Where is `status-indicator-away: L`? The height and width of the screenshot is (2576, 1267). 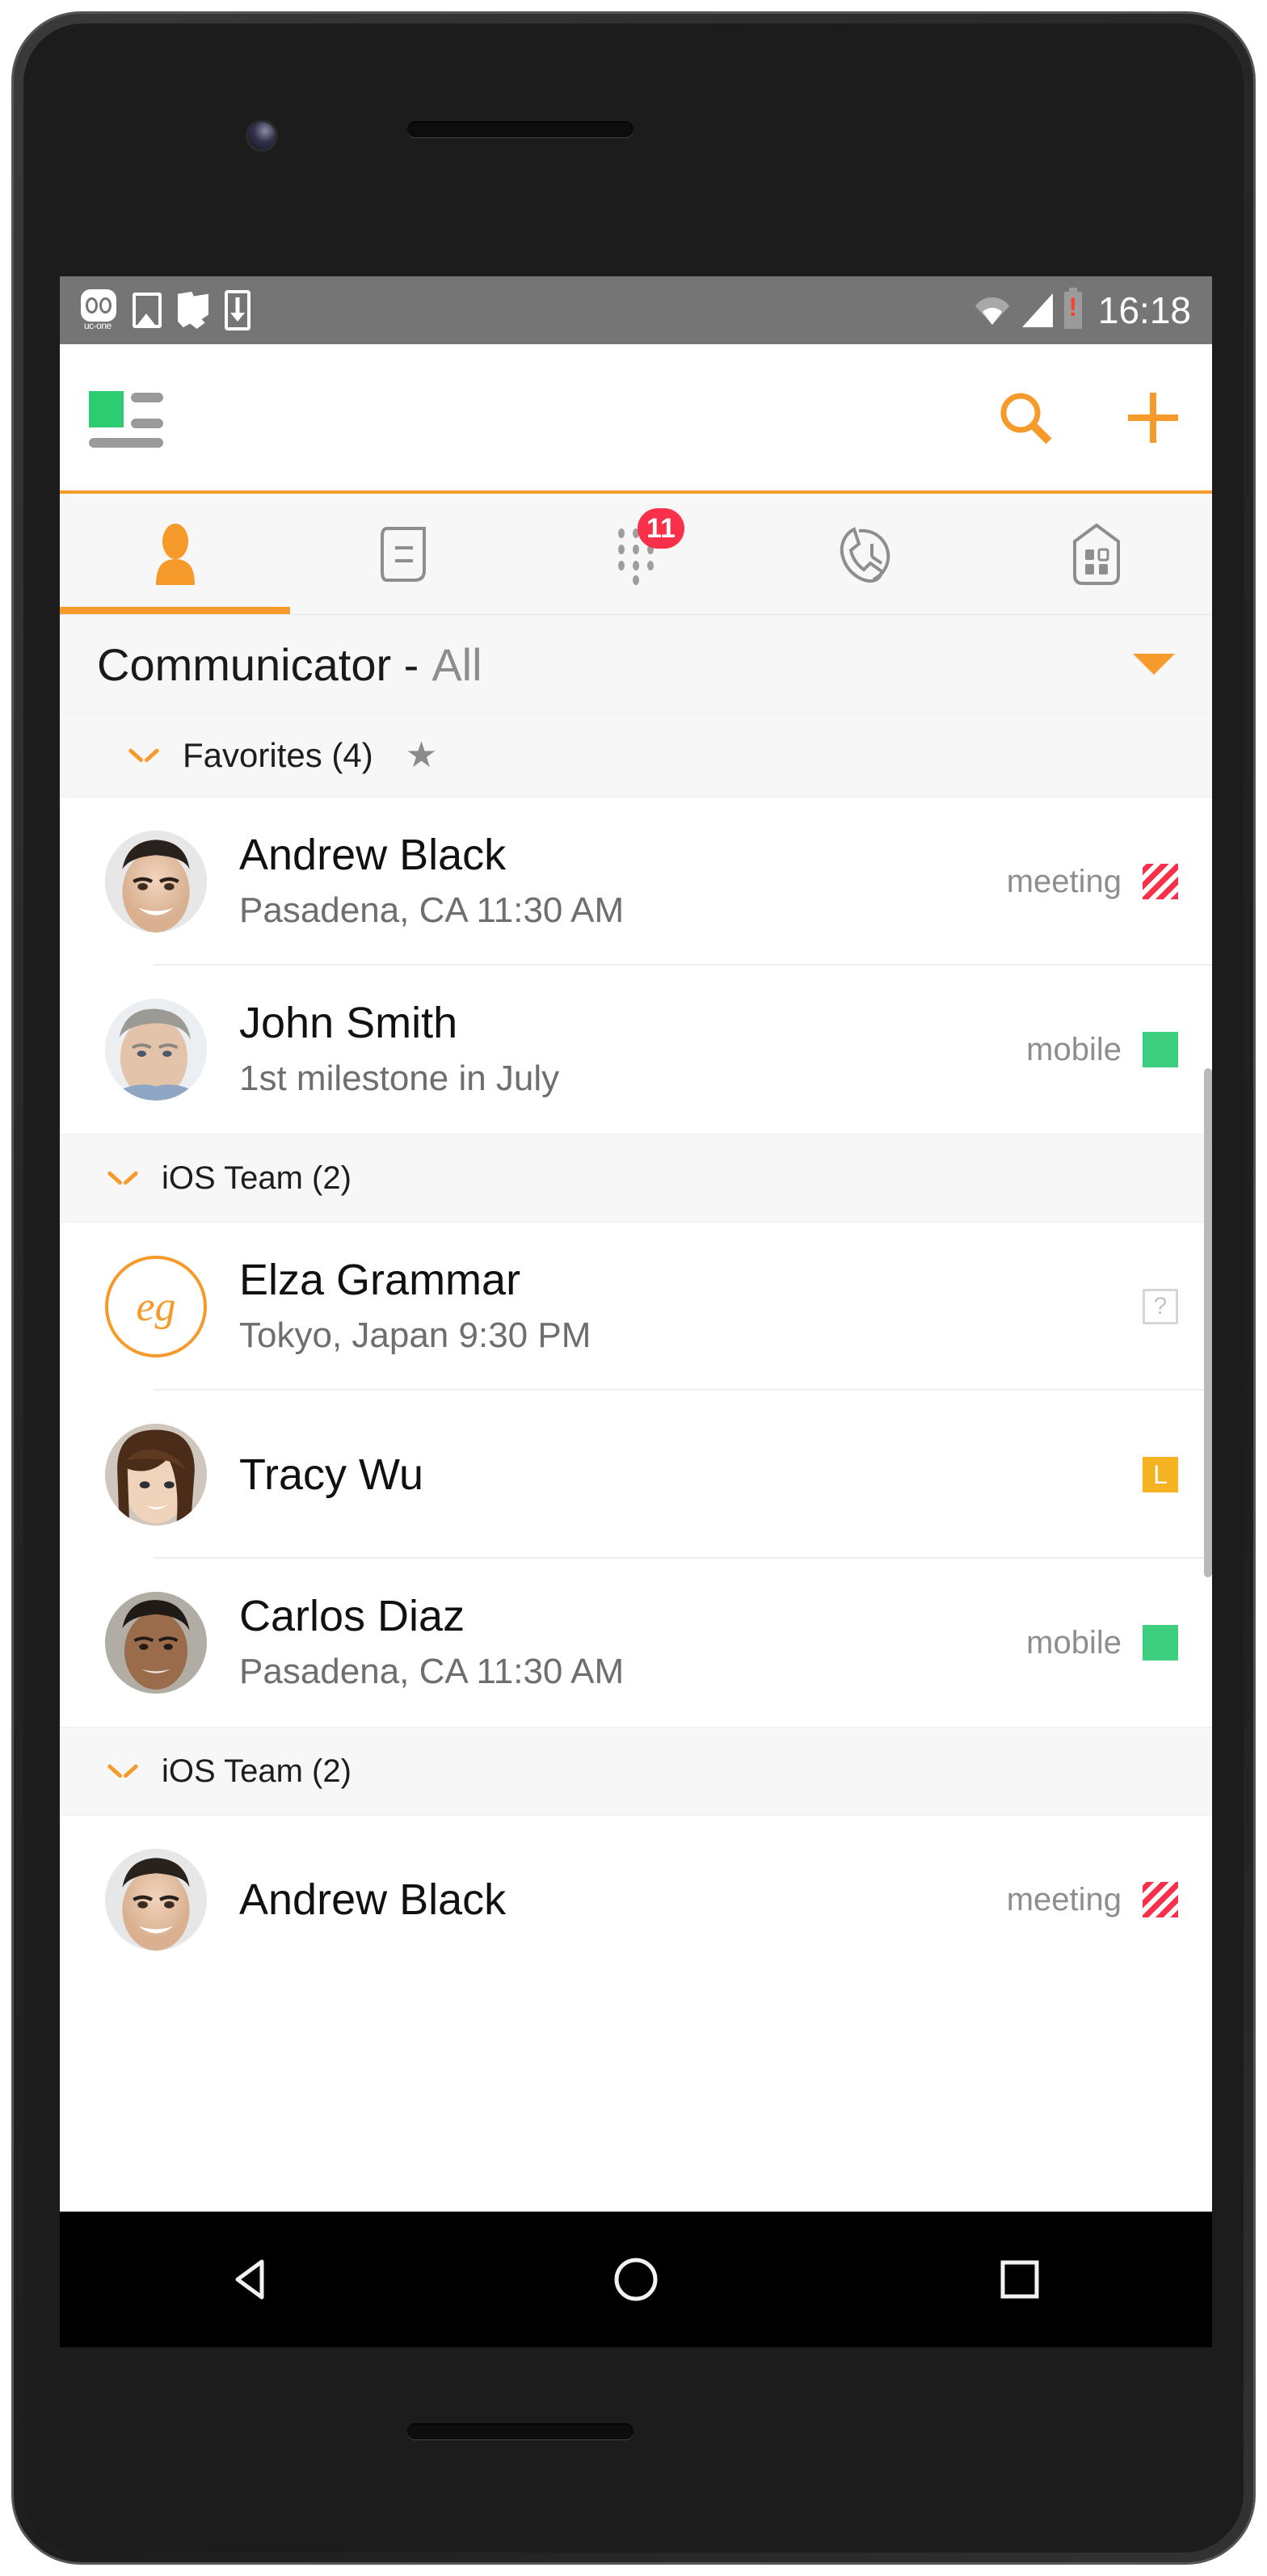
status-indicator-away: L is located at coordinates (1160, 1474).